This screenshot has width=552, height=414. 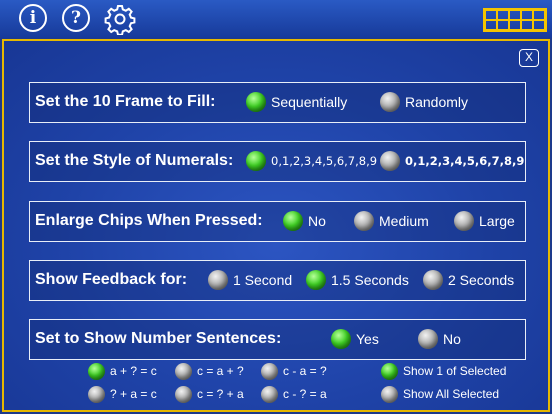 What do you see at coordinates (134, 160) in the screenshot?
I see `numeral-style-label: Set the Style of Numerals:` at bounding box center [134, 160].